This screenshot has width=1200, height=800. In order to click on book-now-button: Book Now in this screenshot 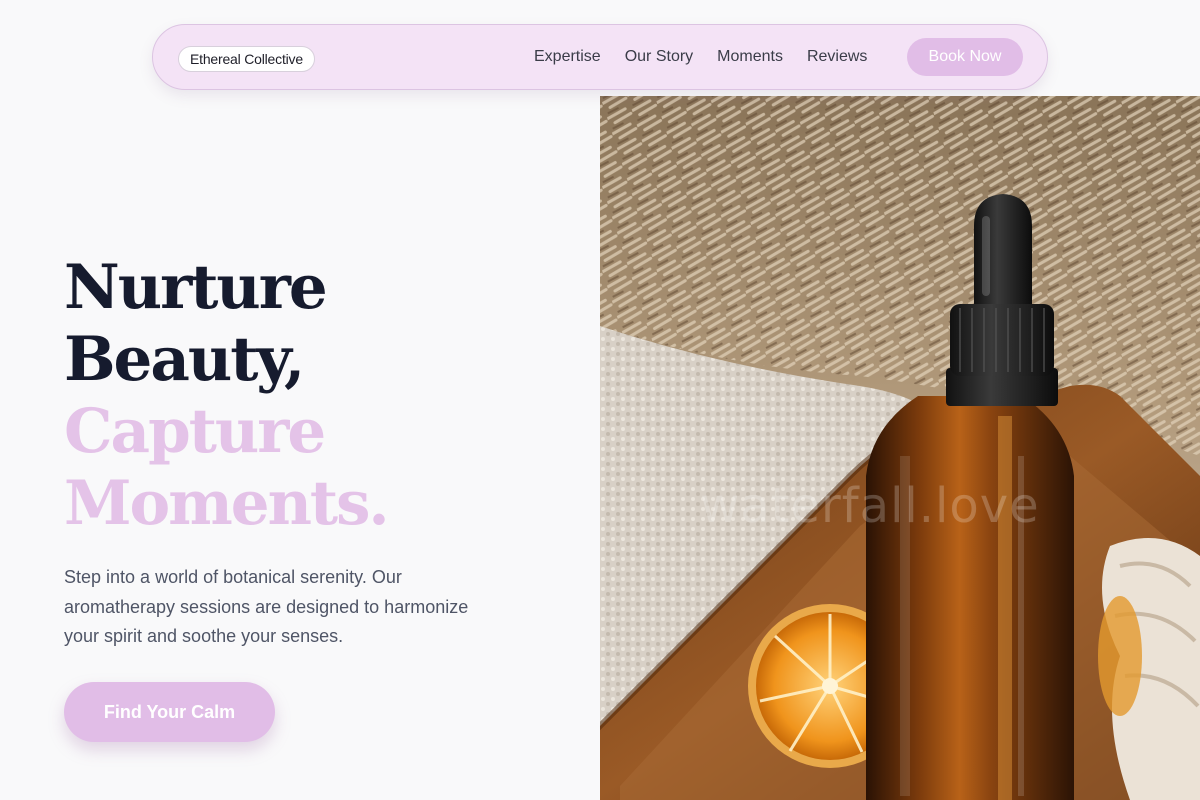, I will do `click(965, 57)`.